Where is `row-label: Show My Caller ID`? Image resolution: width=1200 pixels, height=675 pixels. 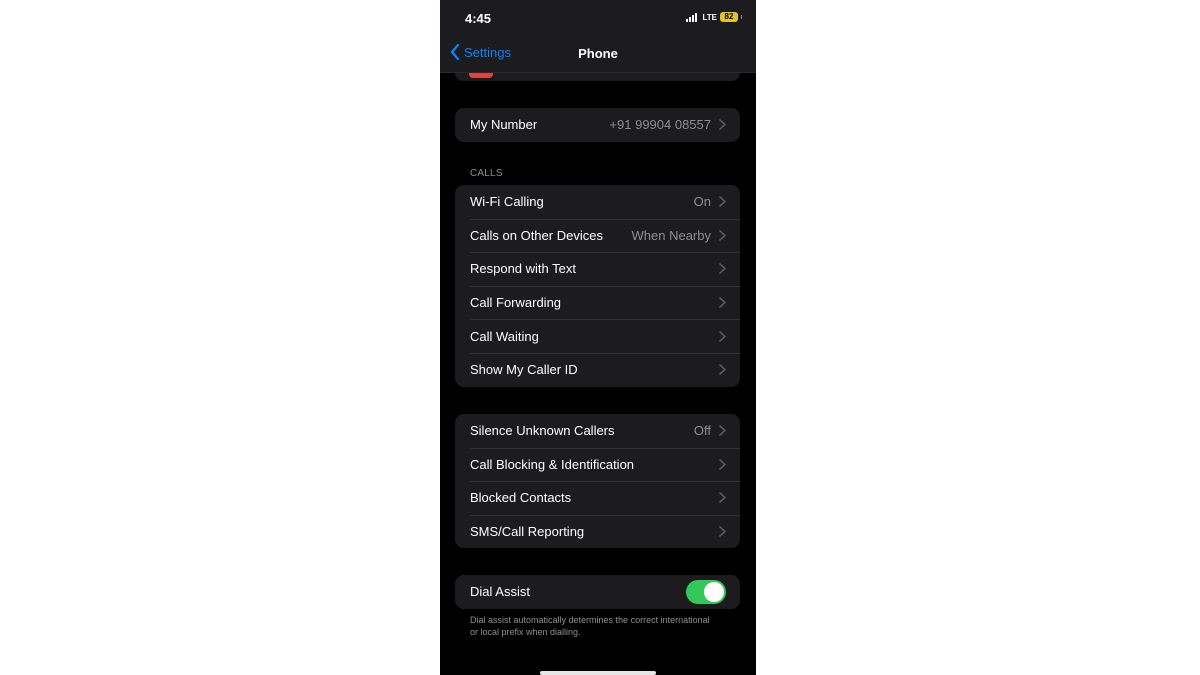
row-label: Show My Caller ID is located at coordinates (524, 370).